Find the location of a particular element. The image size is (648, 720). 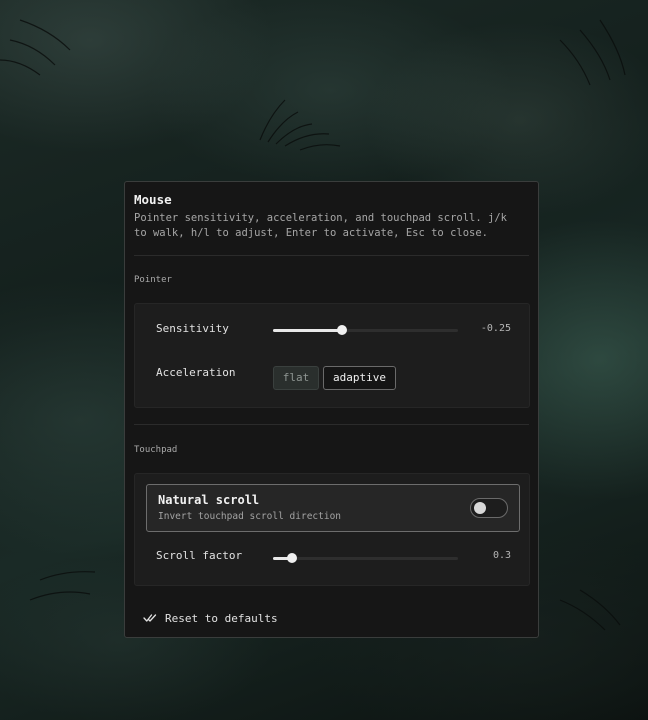

sensitivity-value: -0.25 is located at coordinates (495, 328).